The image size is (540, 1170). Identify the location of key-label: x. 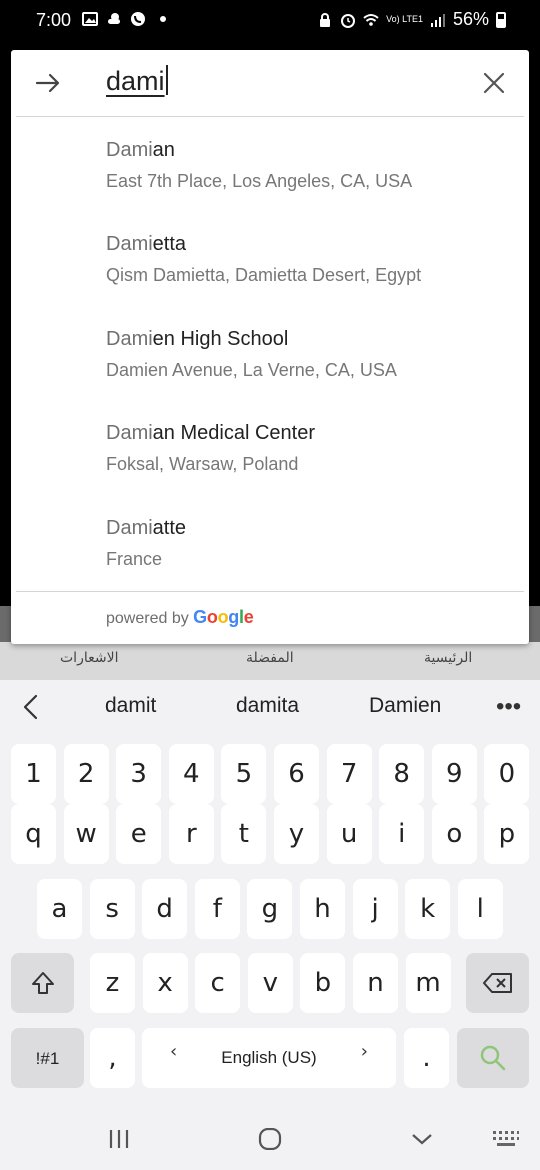
(165, 983).